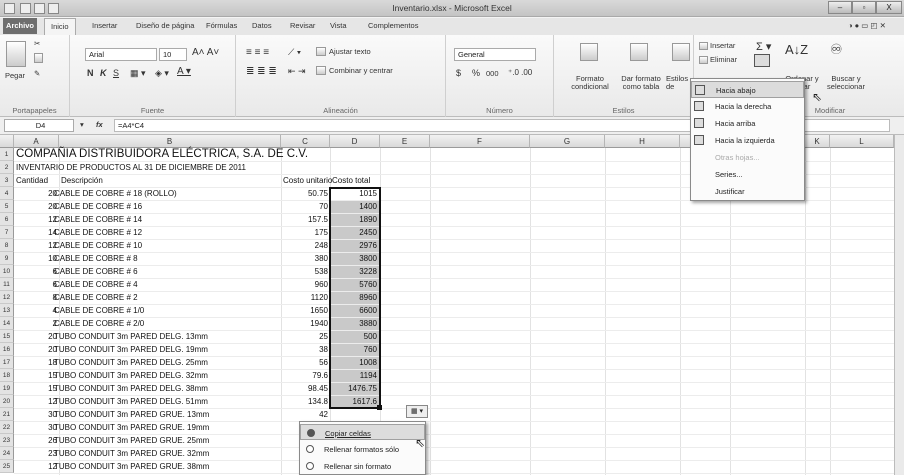  I want to click on paste-label: Pegar, so click(15, 75).